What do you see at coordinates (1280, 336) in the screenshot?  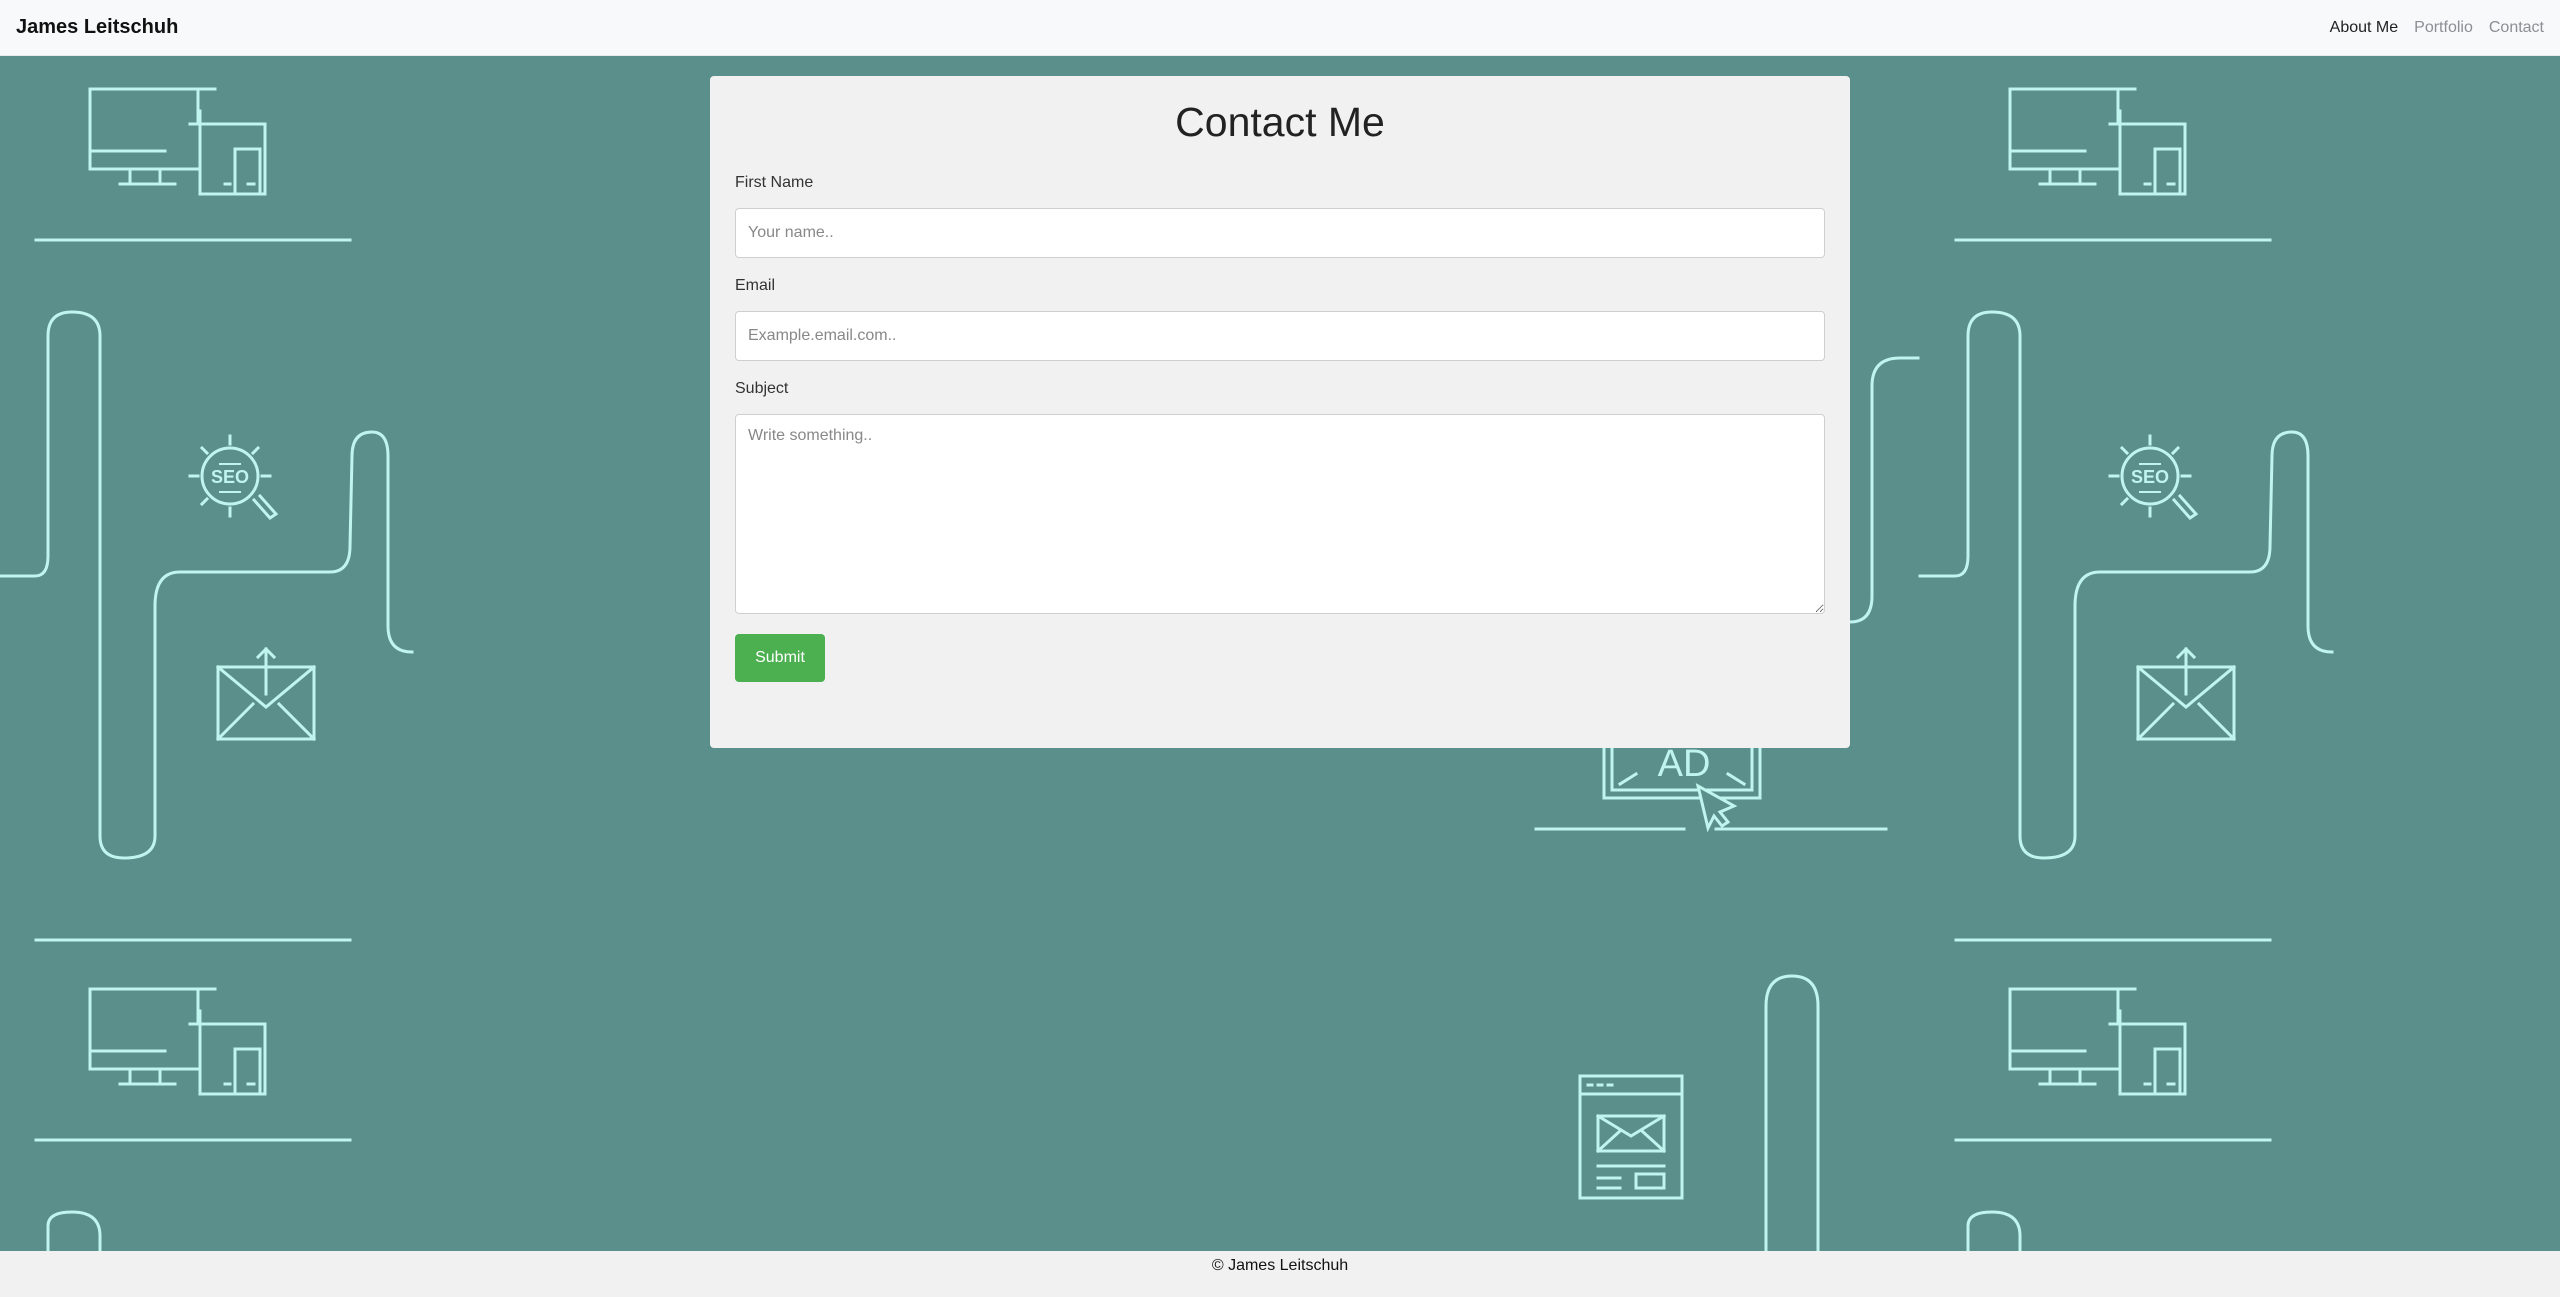 I see `email-input` at bounding box center [1280, 336].